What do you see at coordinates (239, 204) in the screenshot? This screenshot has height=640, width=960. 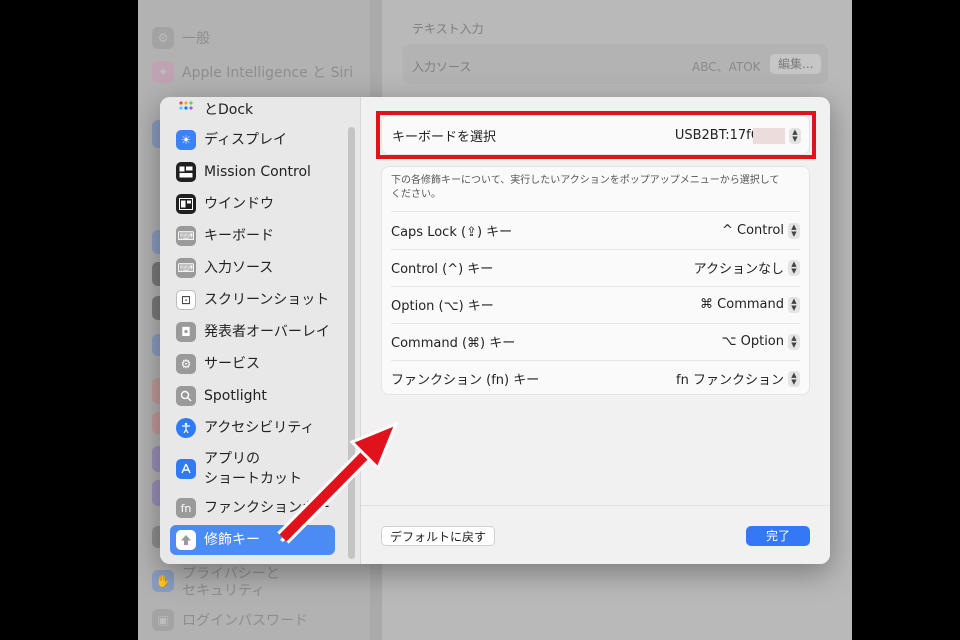 I see `sidebar-item-label: ウインドウ` at bounding box center [239, 204].